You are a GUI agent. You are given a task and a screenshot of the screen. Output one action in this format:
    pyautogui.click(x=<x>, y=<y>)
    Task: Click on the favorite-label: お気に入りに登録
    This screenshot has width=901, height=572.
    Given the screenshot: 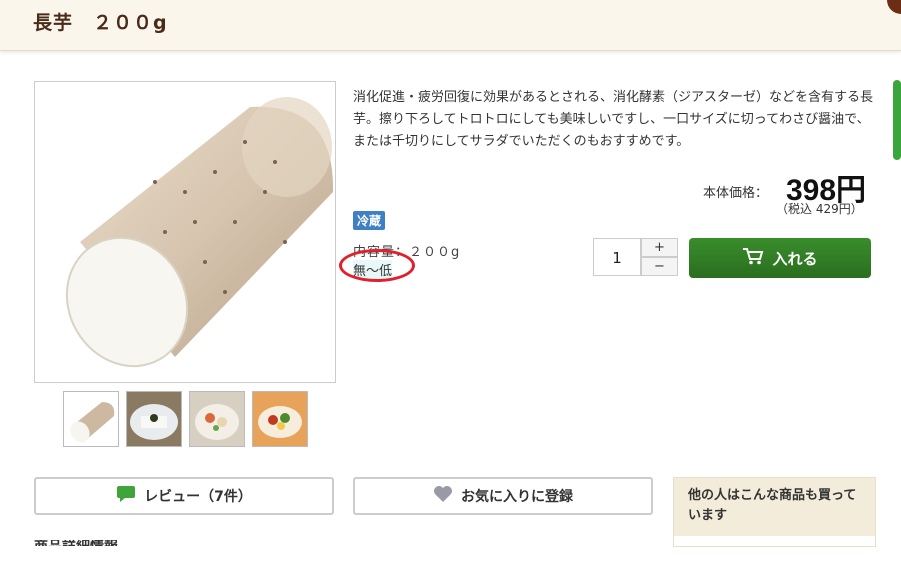 What is the action you would take?
    pyautogui.click(x=517, y=497)
    